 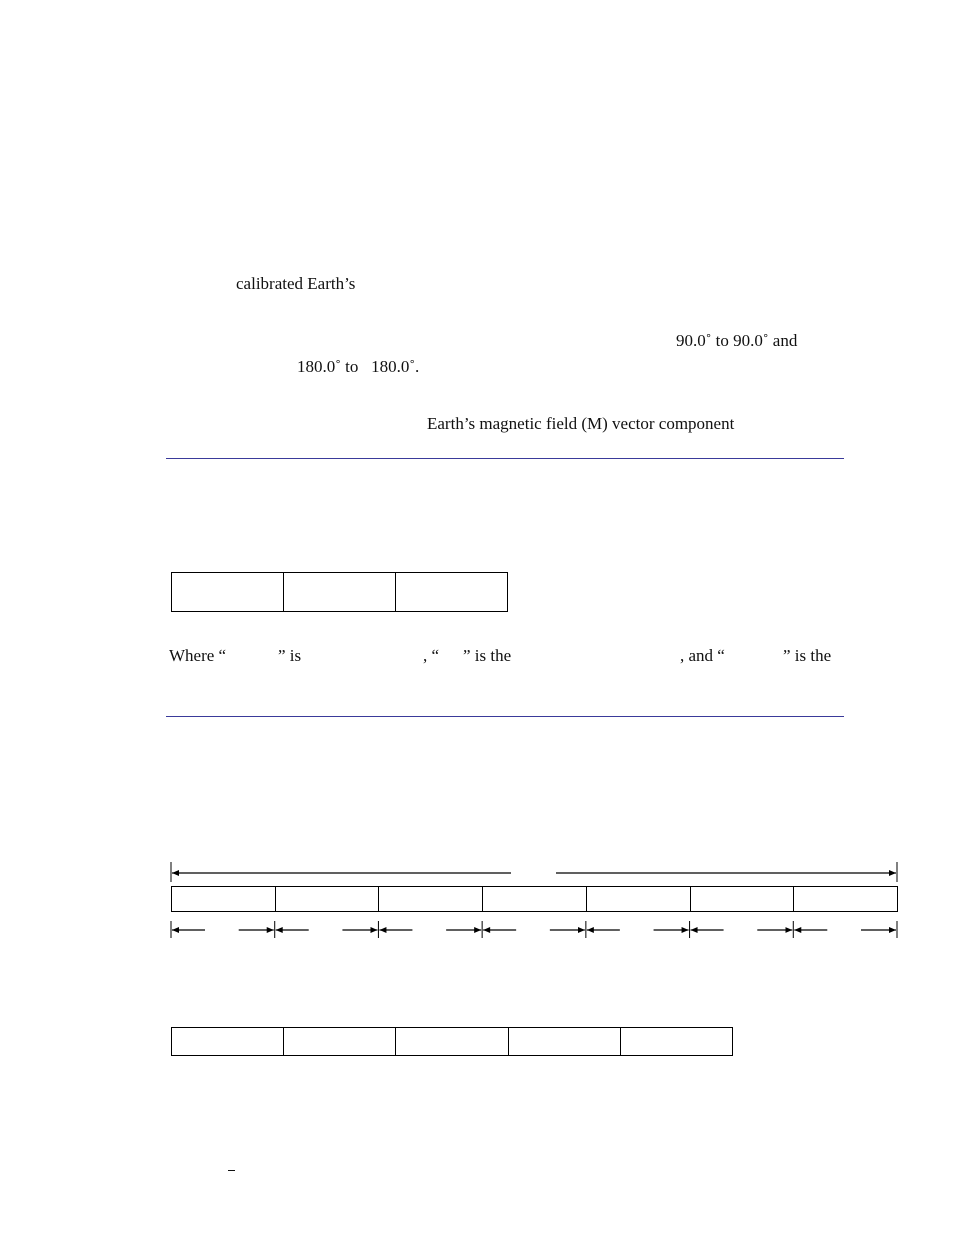 What do you see at coordinates (231, 1170) in the screenshot?
I see `minus-dash-mark` at bounding box center [231, 1170].